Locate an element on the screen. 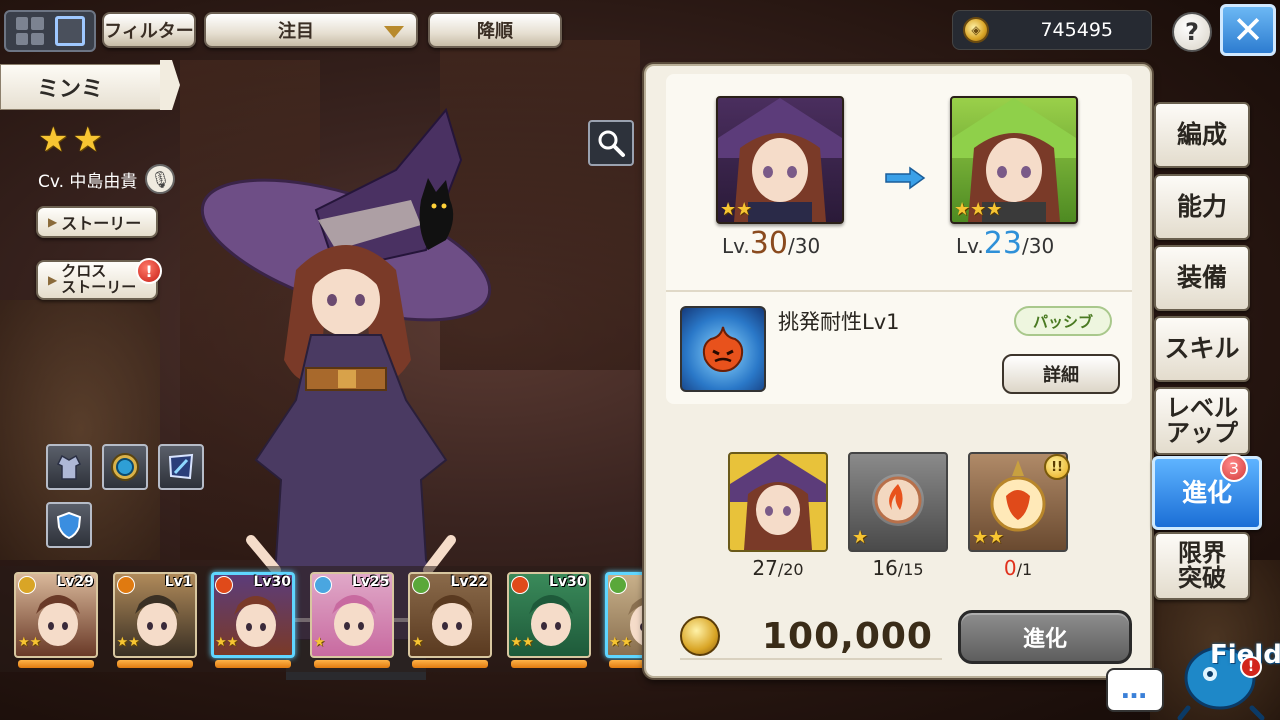 The image size is (1280, 720). zoom-search-icon is located at coordinates (611, 143).